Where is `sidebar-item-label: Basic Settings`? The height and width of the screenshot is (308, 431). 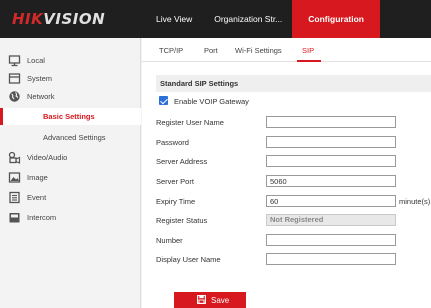
sidebar-item-label: Basic Settings is located at coordinates (69, 116).